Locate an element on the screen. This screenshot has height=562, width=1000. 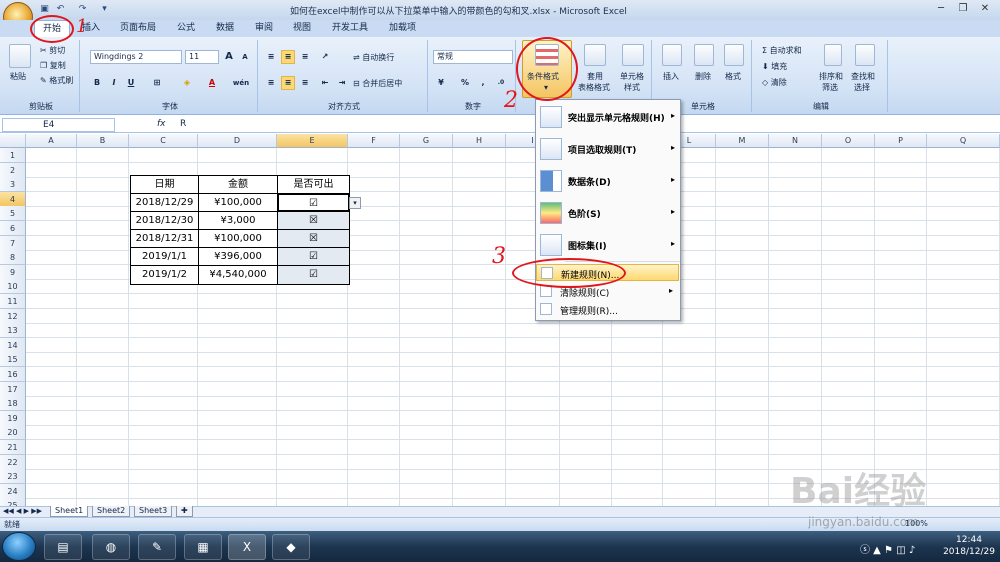
tab-data: 数据 is located at coordinates (225, 28).